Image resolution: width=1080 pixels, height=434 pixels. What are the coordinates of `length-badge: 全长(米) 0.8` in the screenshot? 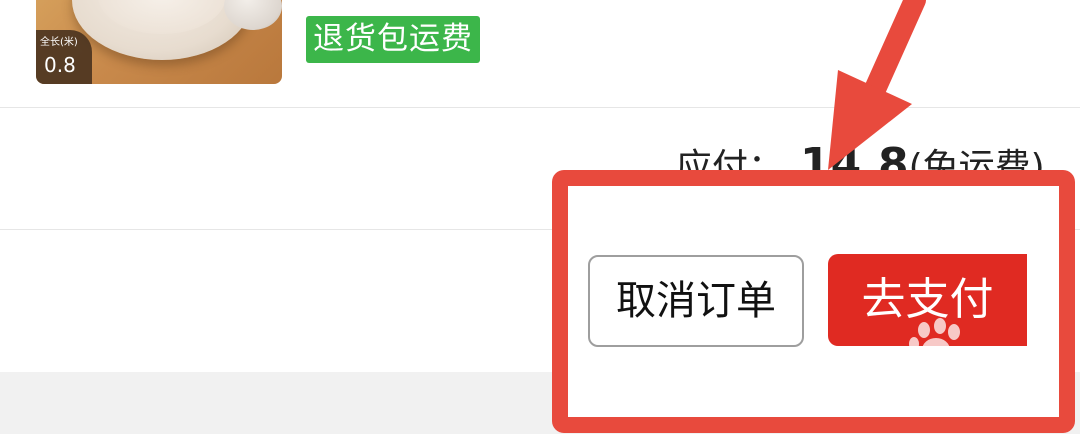 It's located at (64, 57).